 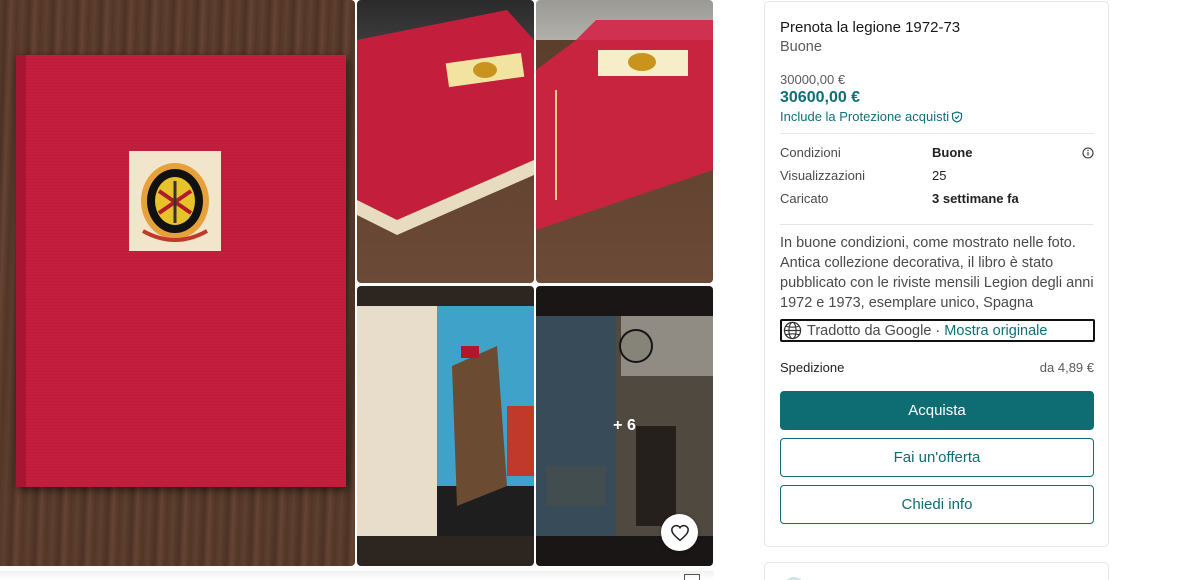 I want to click on heart-icon, so click(x=679, y=532).